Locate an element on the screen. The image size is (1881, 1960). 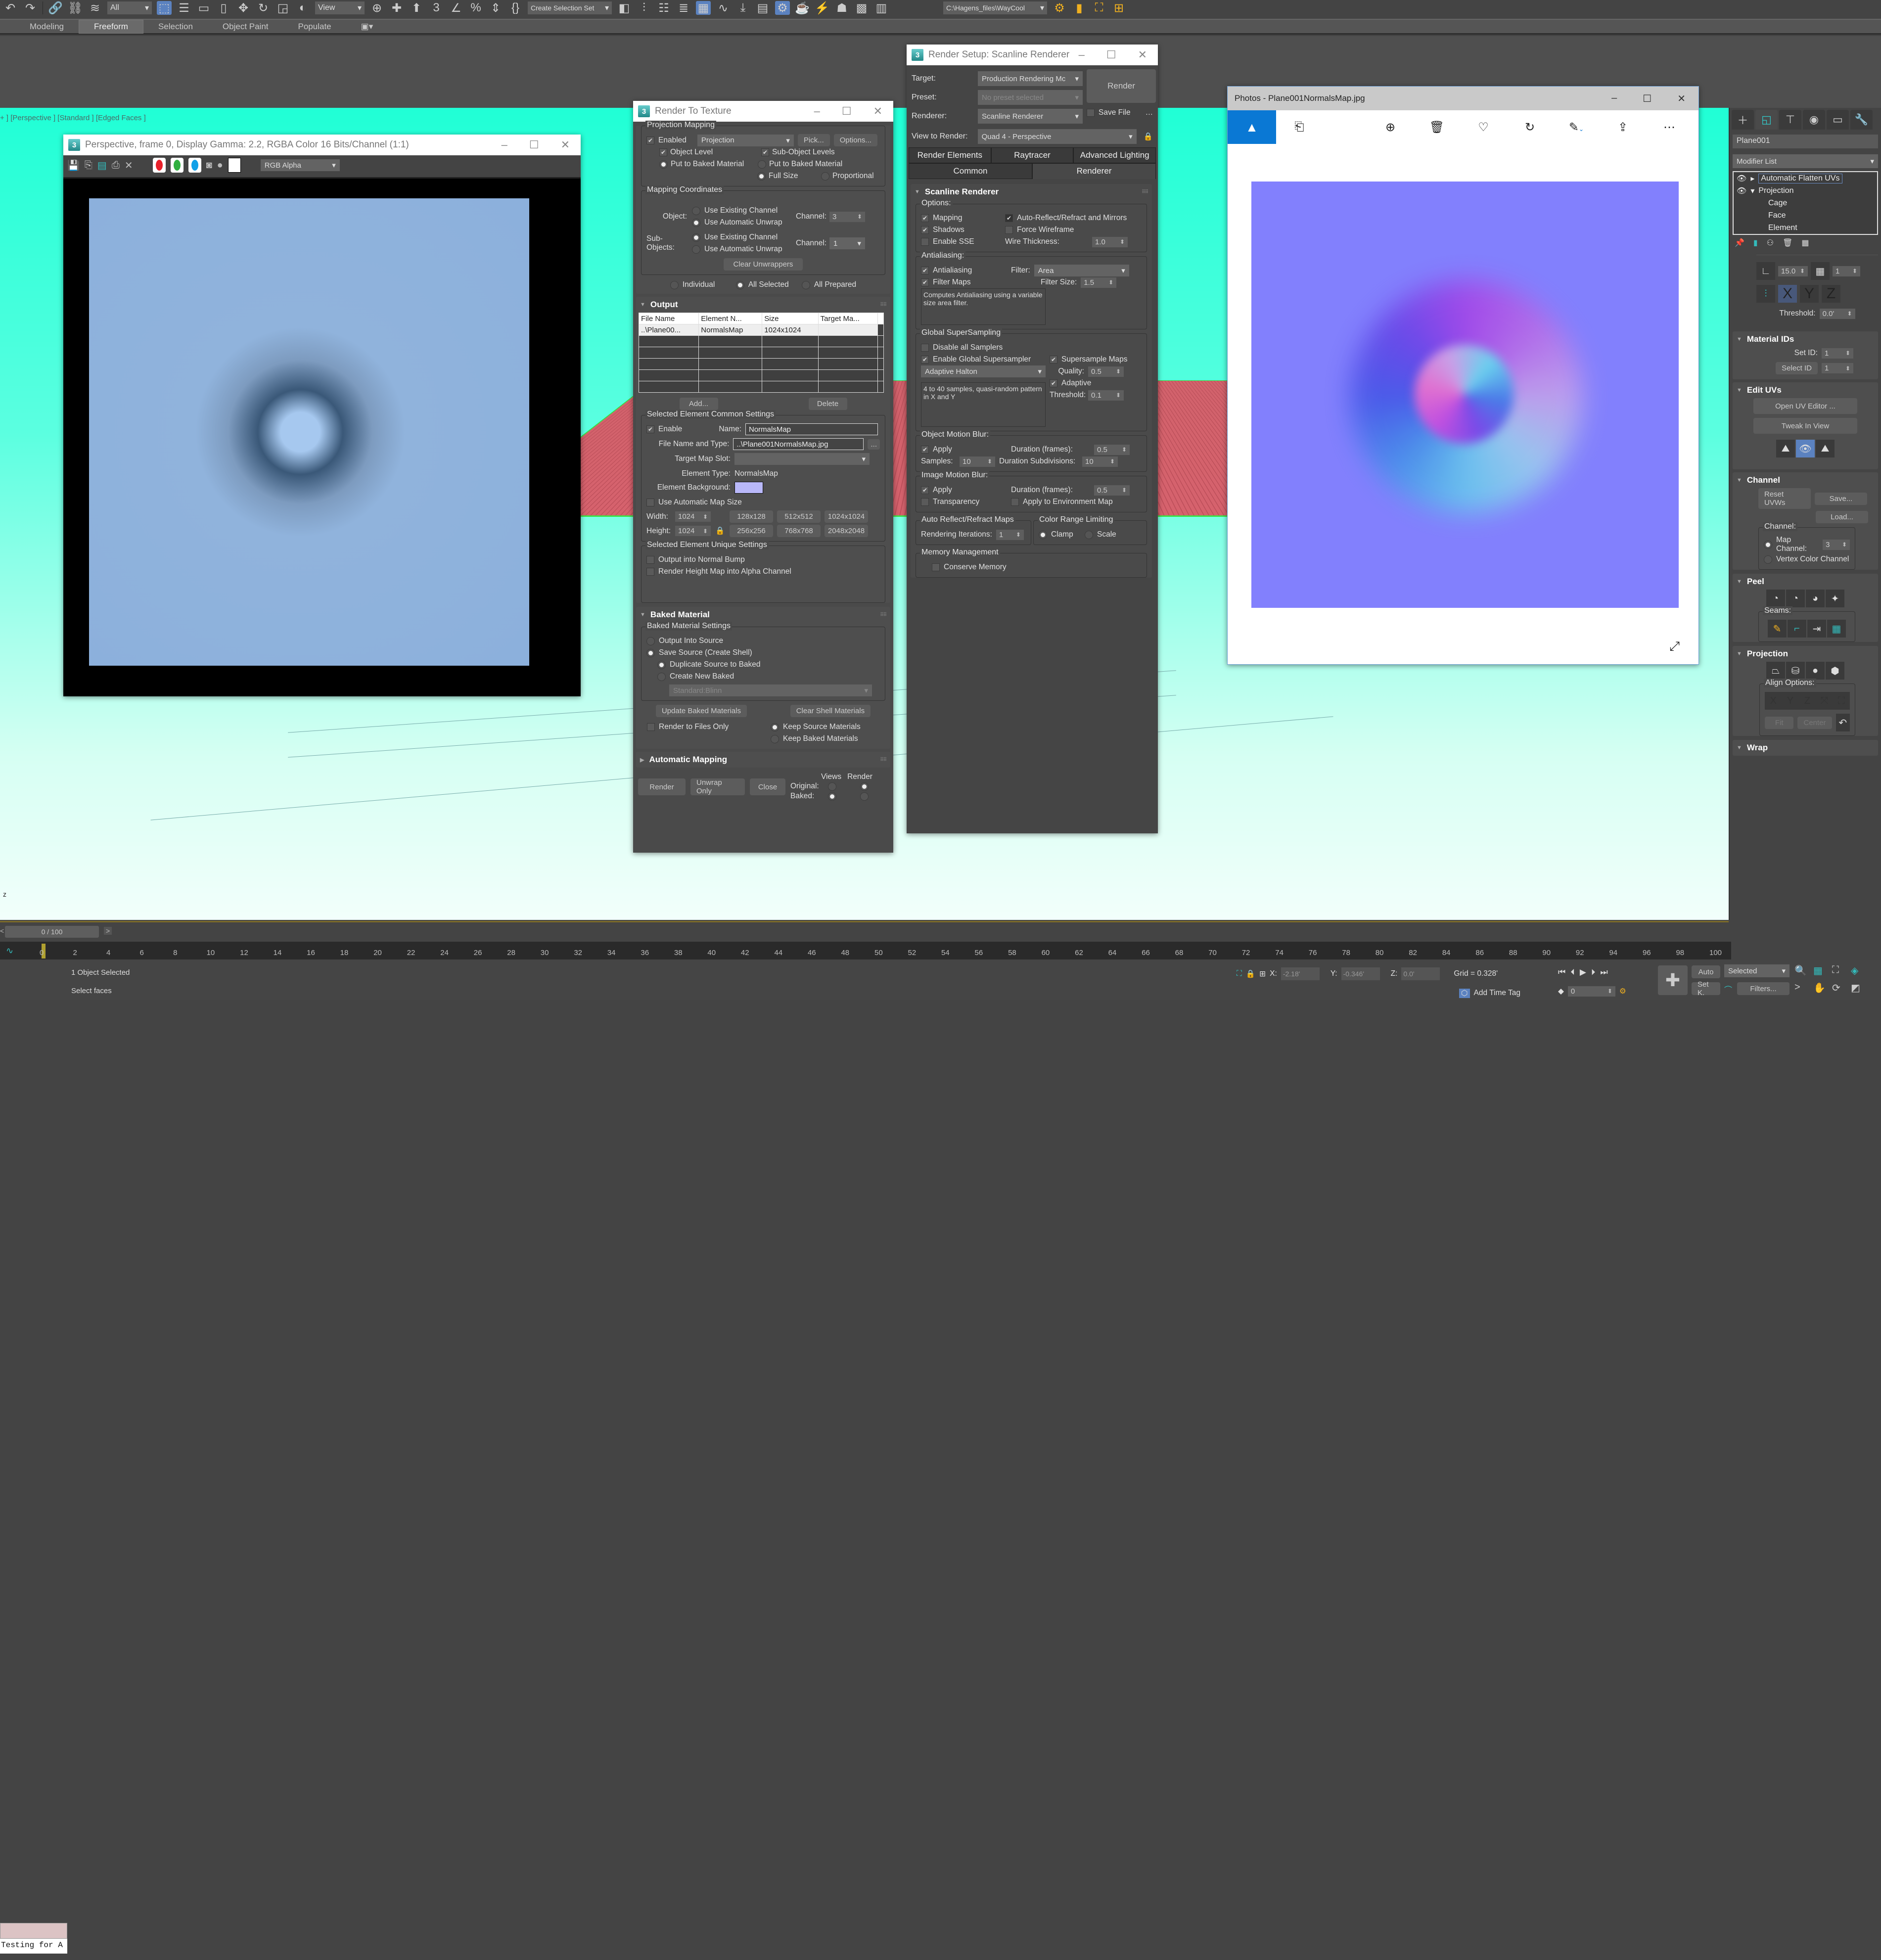
original-views-radio is located at coordinates (832, 786).